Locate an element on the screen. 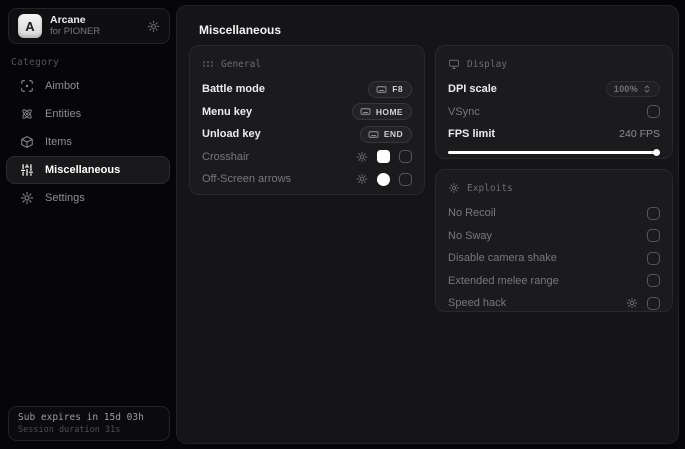 This screenshot has width=685, height=449. disable-camera-shake-checkbox is located at coordinates (653, 258).